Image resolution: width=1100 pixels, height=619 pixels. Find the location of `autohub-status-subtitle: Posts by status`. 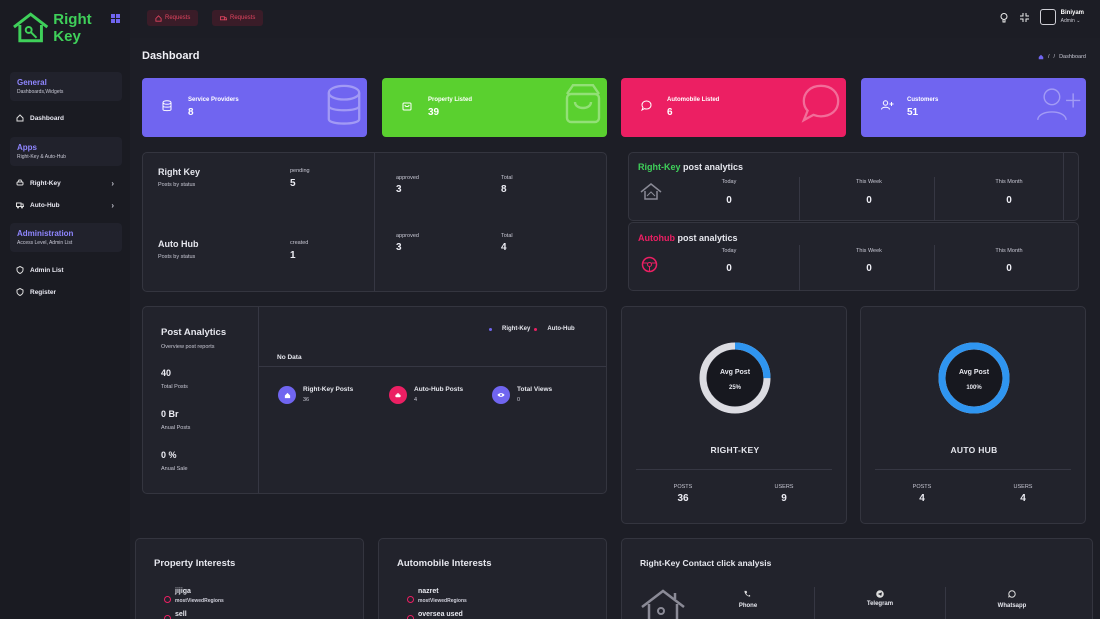

autohub-status-subtitle: Posts by status is located at coordinates (177, 257).